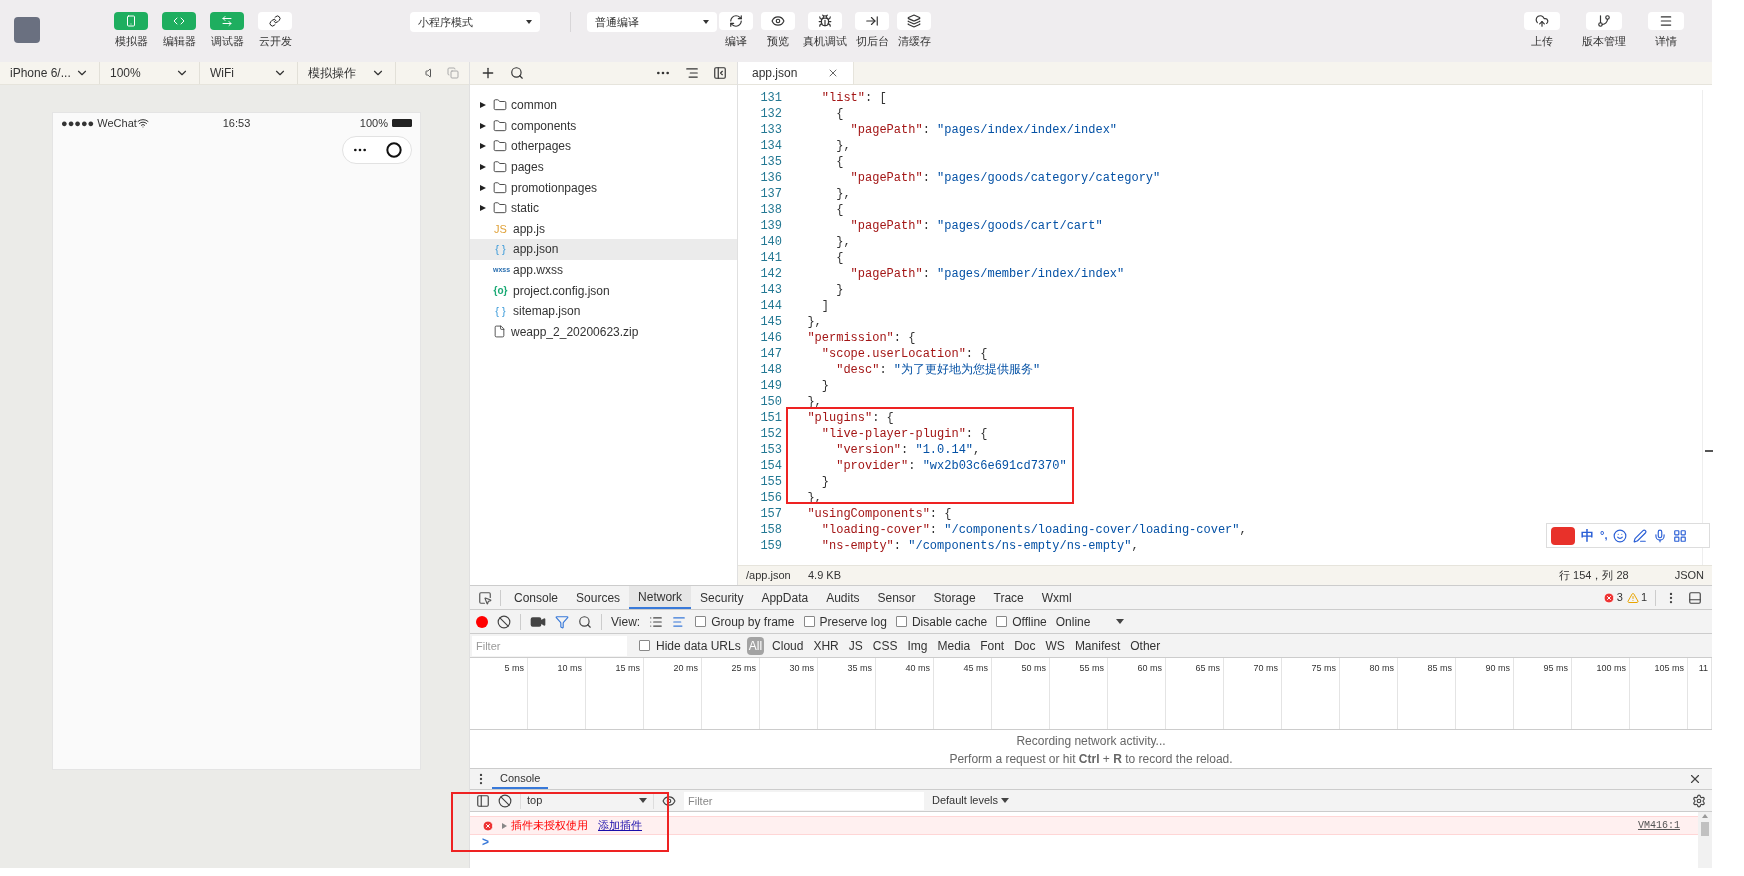 This screenshot has width=1744, height=876. What do you see at coordinates (1055, 645) in the screenshot?
I see `resource-type-filter: WS` at bounding box center [1055, 645].